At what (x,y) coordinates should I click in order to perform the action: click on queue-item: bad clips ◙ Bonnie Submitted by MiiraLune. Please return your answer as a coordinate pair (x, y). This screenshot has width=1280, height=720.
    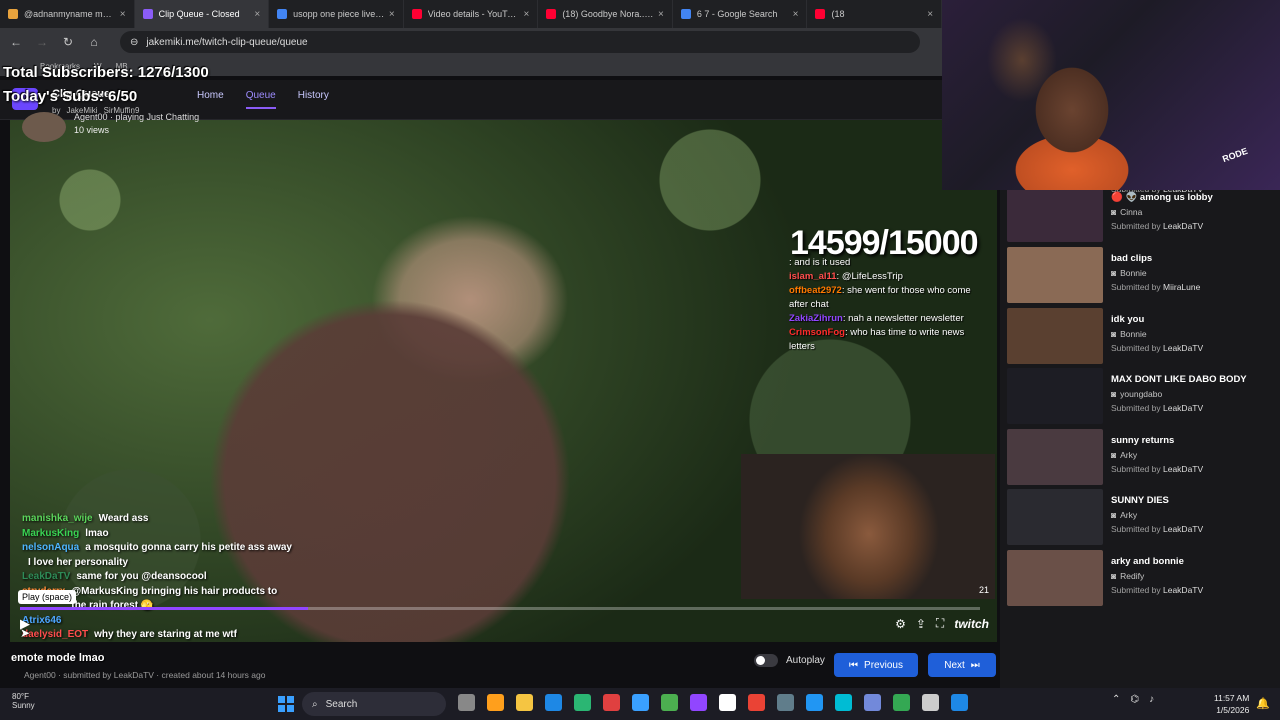
    Looking at the image, I should click on (1142, 275).